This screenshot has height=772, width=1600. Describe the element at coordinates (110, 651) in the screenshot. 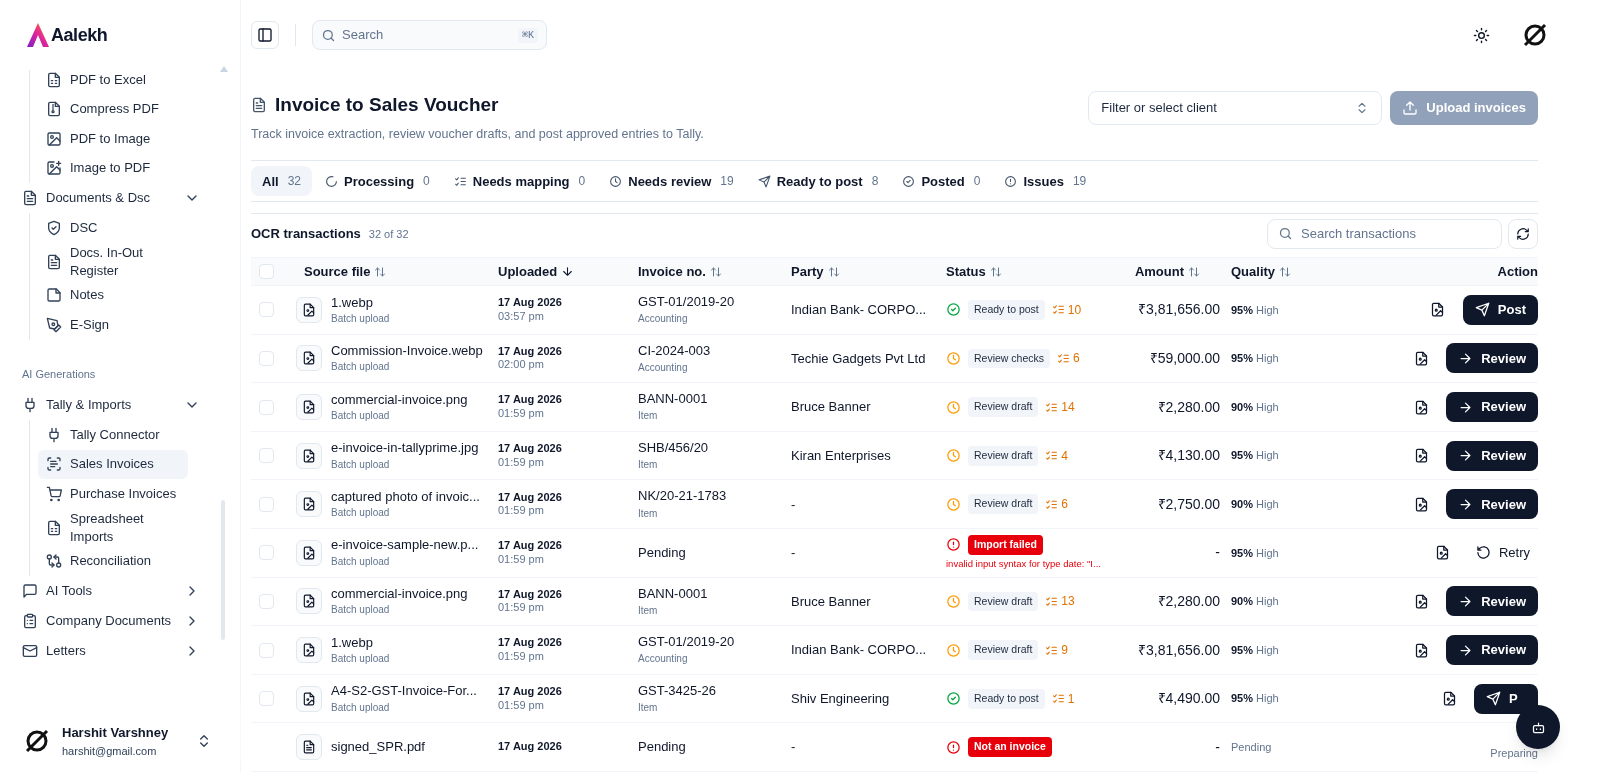

I see `nav-group: Letters` at that location.